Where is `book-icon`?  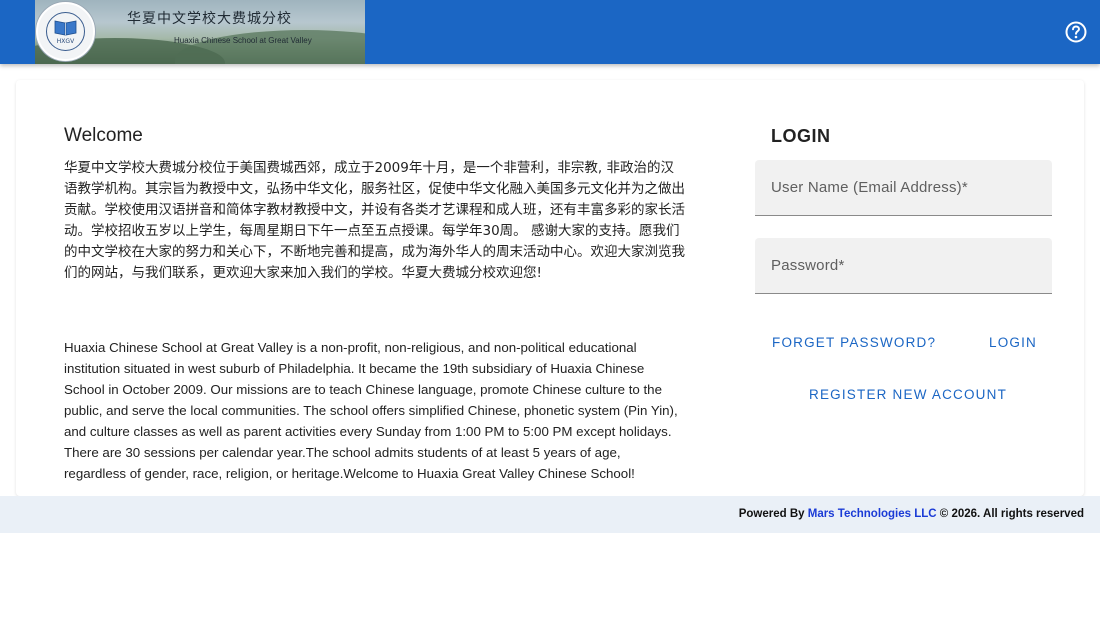 book-icon is located at coordinates (65, 28).